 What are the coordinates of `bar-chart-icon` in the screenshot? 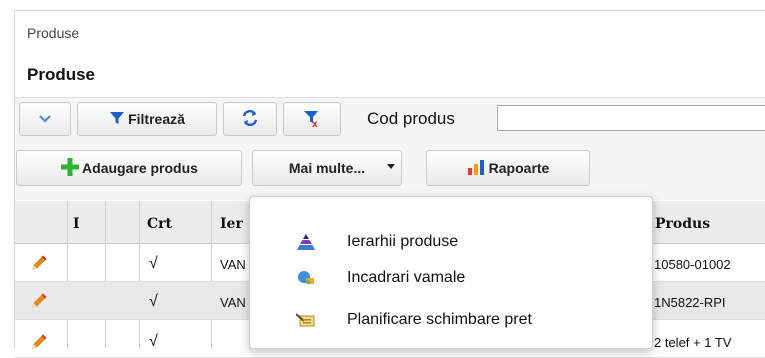 It's located at (476, 168).